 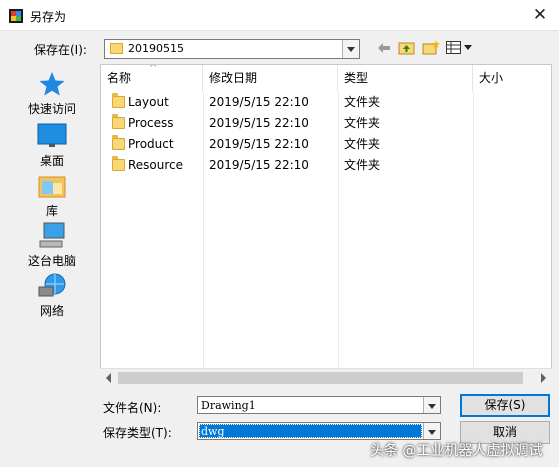 I want to click on list-item: Process 2019/5/15 22:10 文件夹, so click(x=326, y=123).